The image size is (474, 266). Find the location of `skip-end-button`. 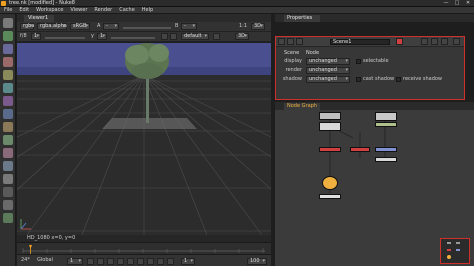

skip-end-button is located at coordinates (170, 261).